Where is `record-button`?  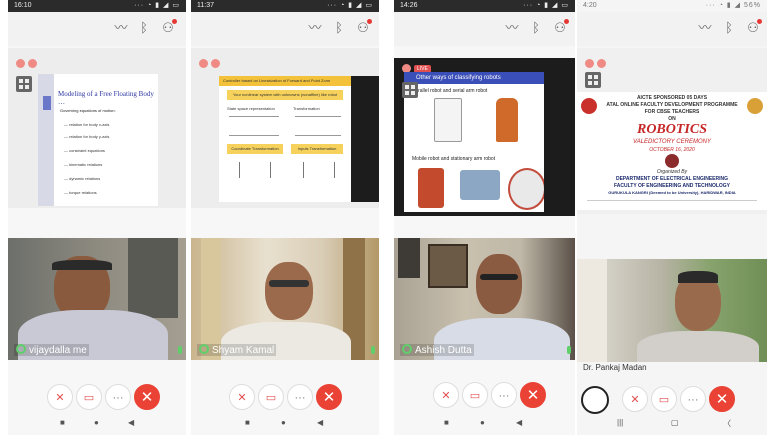 record-button is located at coordinates (595, 400).